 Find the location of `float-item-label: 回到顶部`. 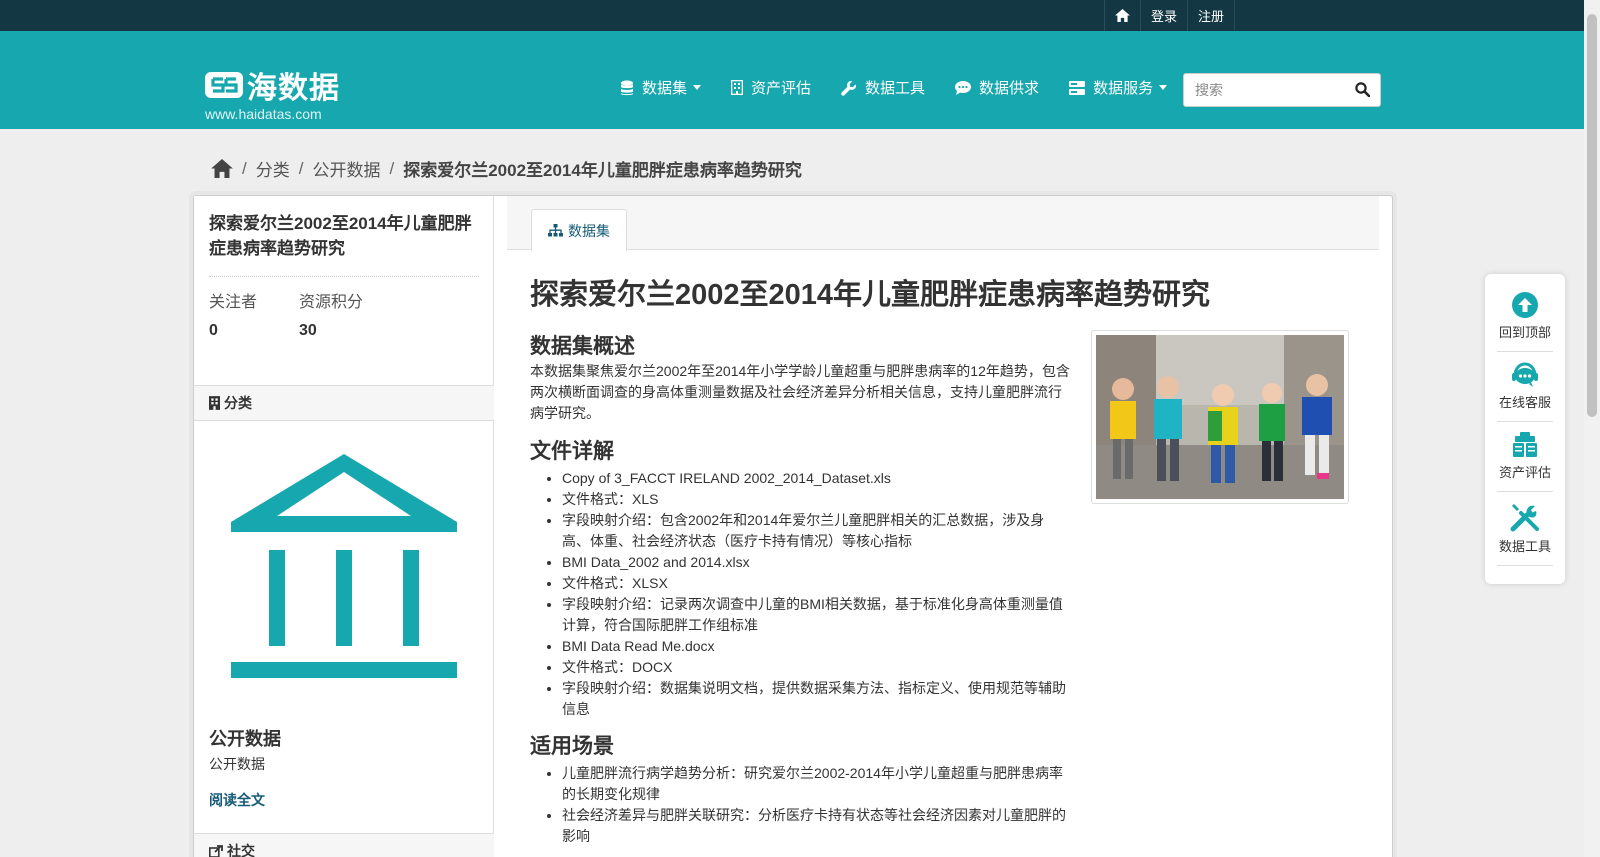

float-item-label: 回到顶部 is located at coordinates (1524, 332).